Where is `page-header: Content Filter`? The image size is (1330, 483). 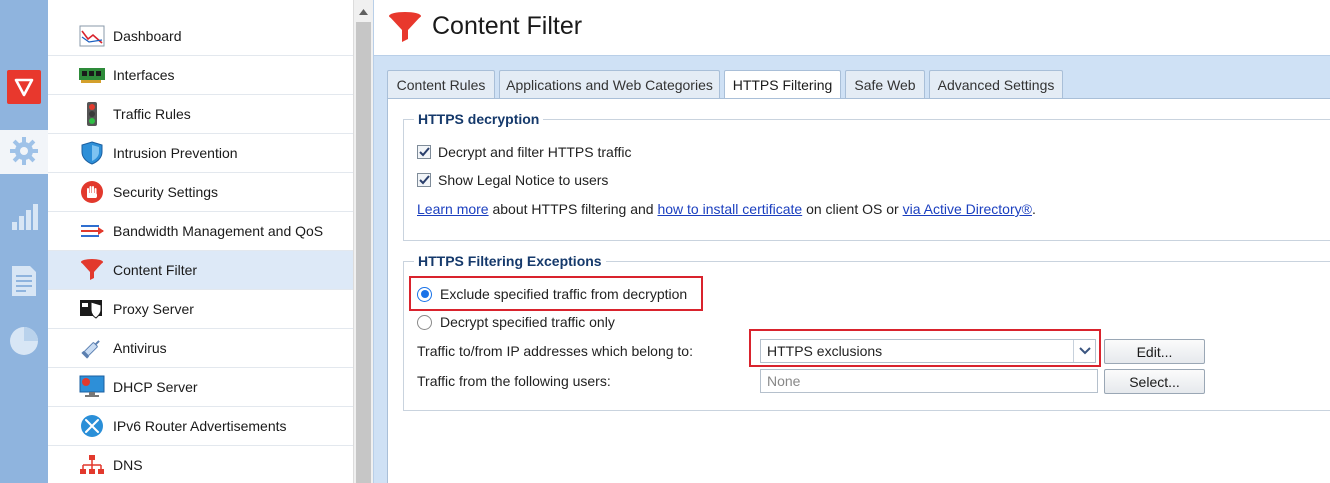 page-header: Content Filter is located at coordinates (852, 28).